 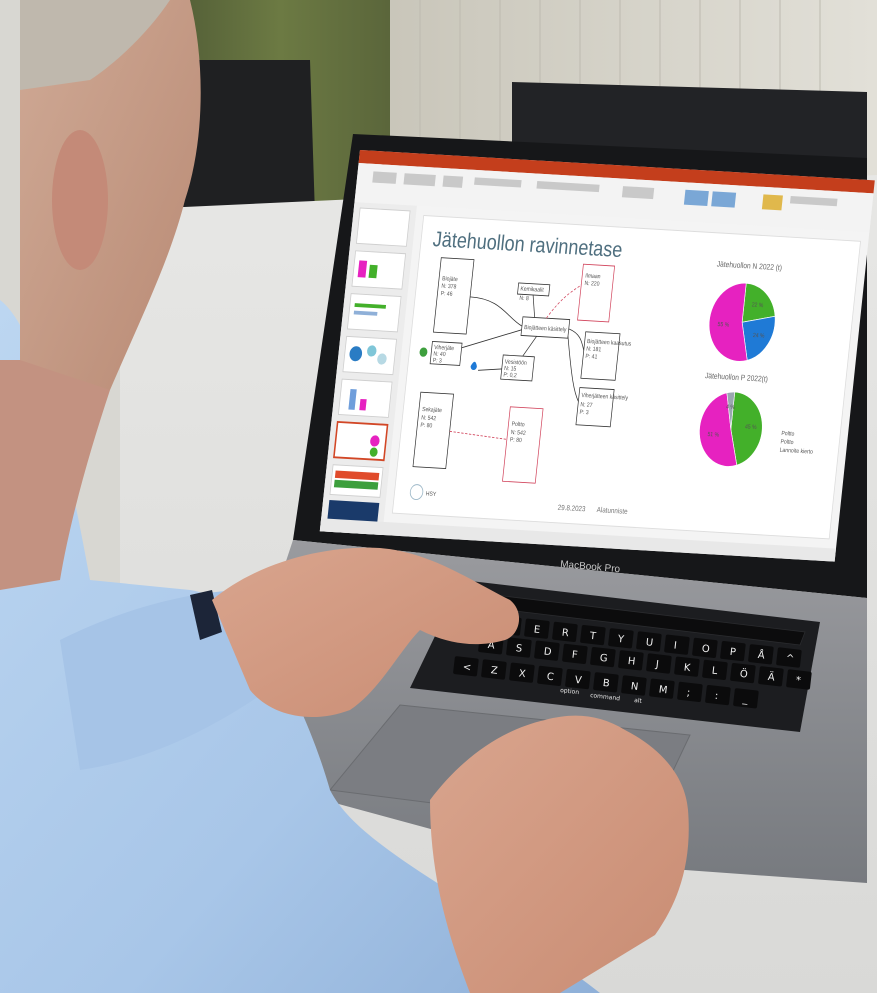 What do you see at coordinates (591, 357) in the screenshot?
I see `flow-value-kaasutus-p: P: 41` at bounding box center [591, 357].